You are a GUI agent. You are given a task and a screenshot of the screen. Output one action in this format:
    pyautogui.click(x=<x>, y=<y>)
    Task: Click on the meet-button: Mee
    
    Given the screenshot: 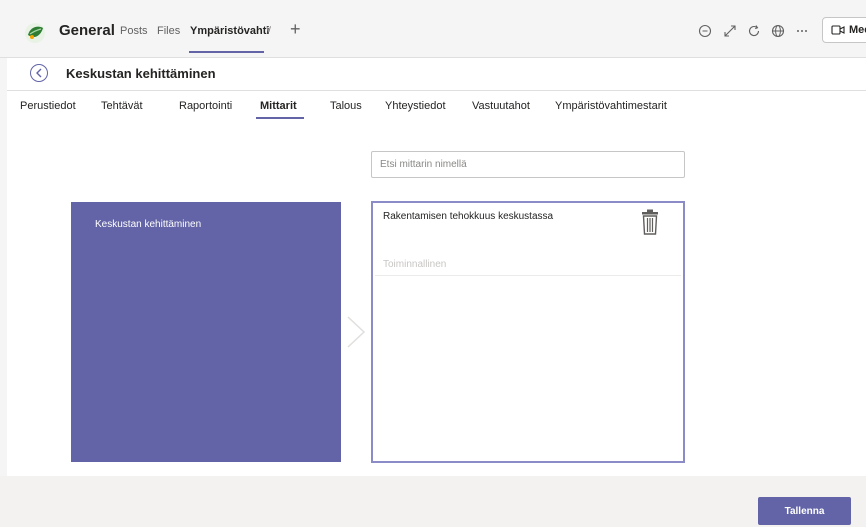 What is the action you would take?
    pyautogui.click(x=844, y=30)
    